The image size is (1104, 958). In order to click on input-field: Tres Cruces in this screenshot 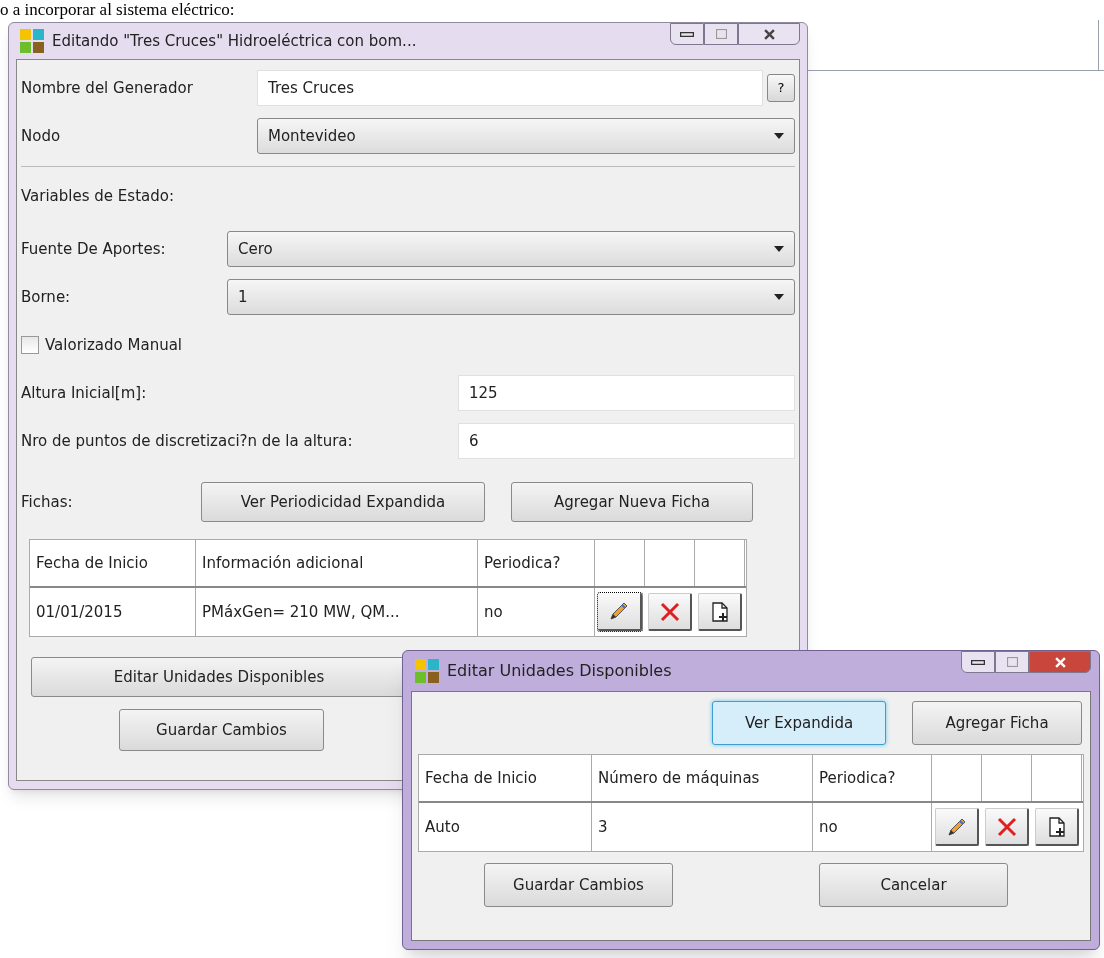, I will do `click(510, 88)`.